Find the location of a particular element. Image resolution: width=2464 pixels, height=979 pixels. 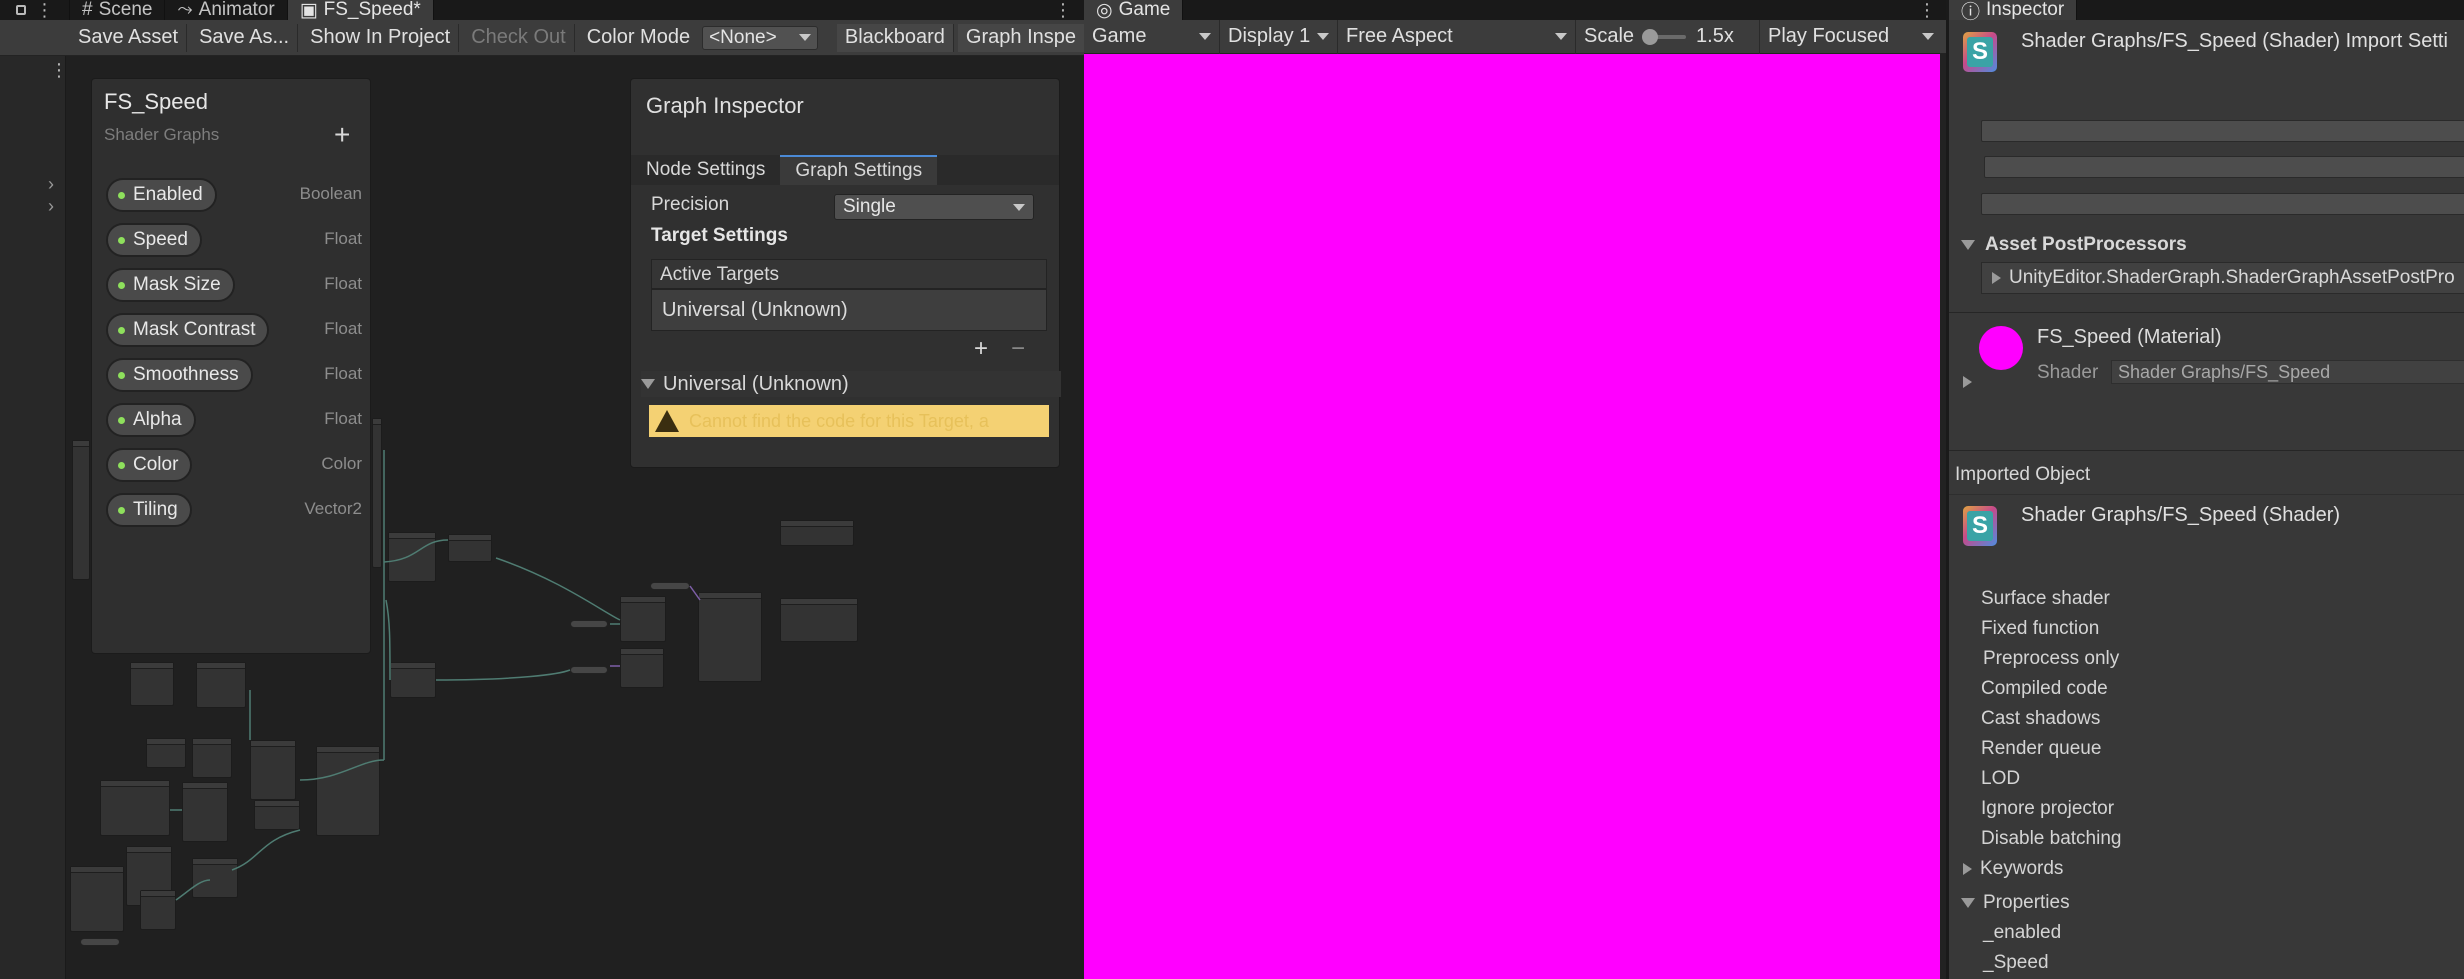

property-name: Speed is located at coordinates (160, 239).